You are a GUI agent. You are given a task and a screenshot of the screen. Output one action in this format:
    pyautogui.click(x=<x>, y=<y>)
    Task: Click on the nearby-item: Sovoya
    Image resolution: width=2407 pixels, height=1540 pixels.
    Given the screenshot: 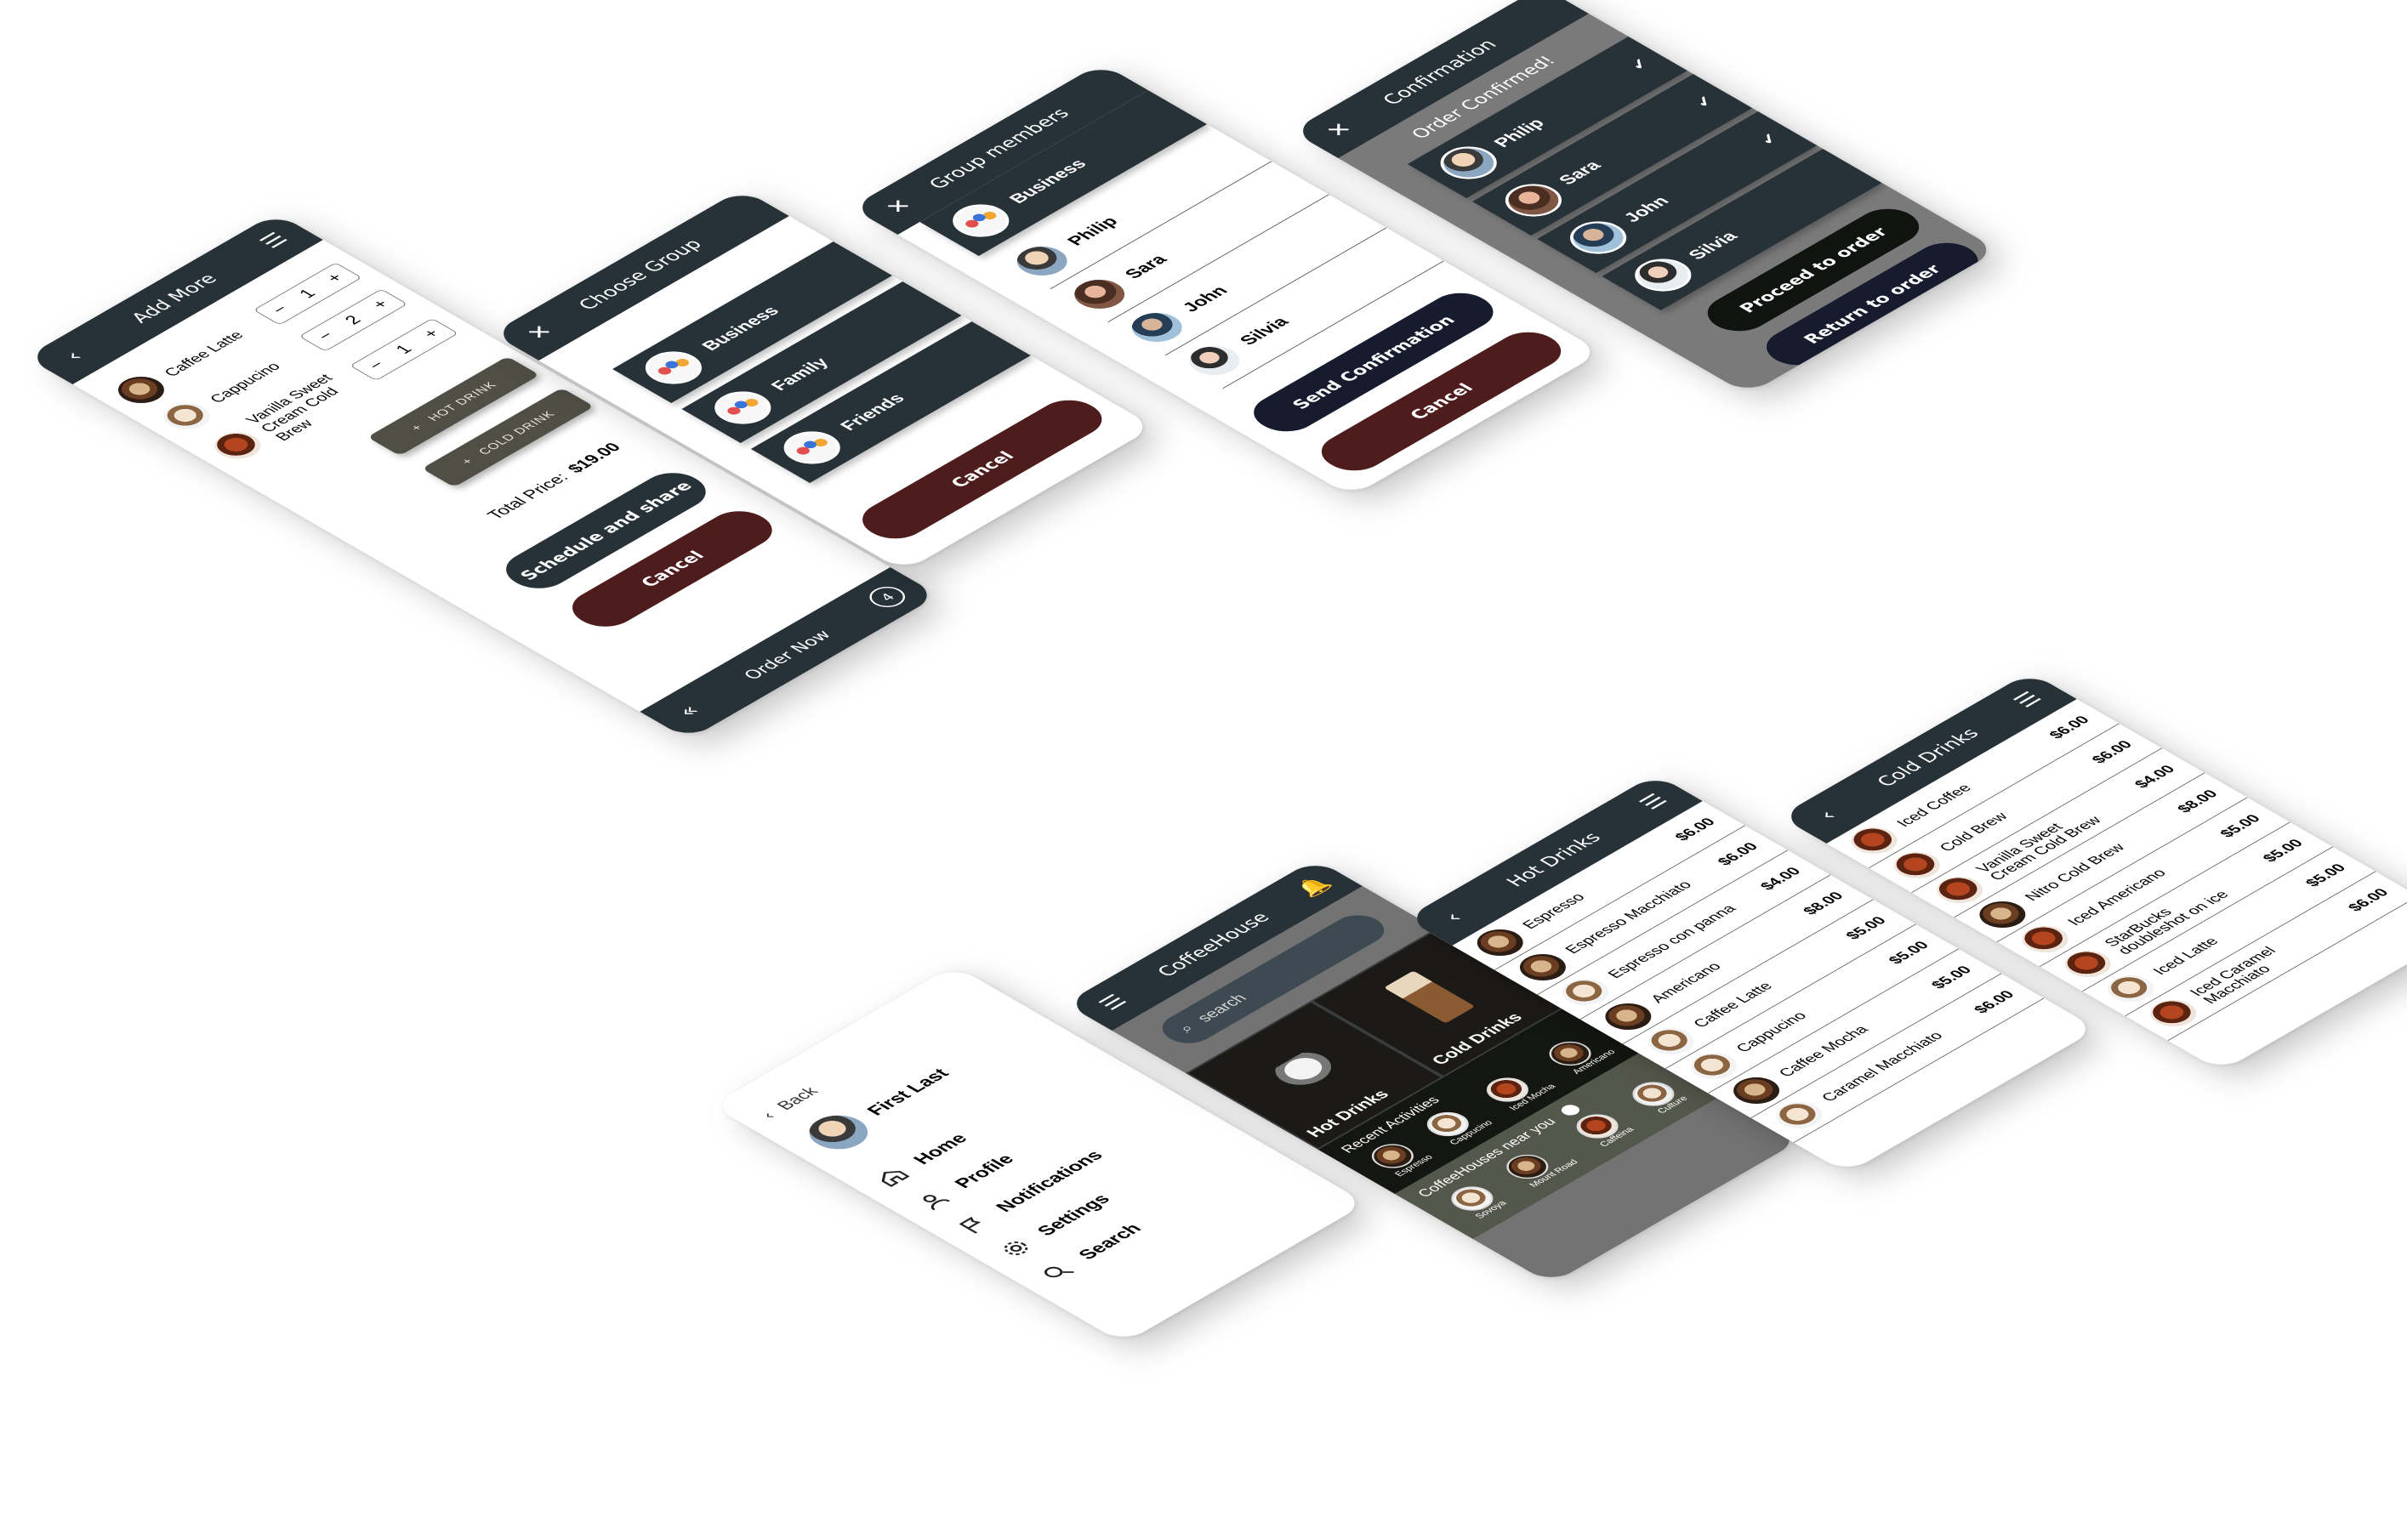 What is the action you would take?
    pyautogui.click(x=1476, y=1201)
    